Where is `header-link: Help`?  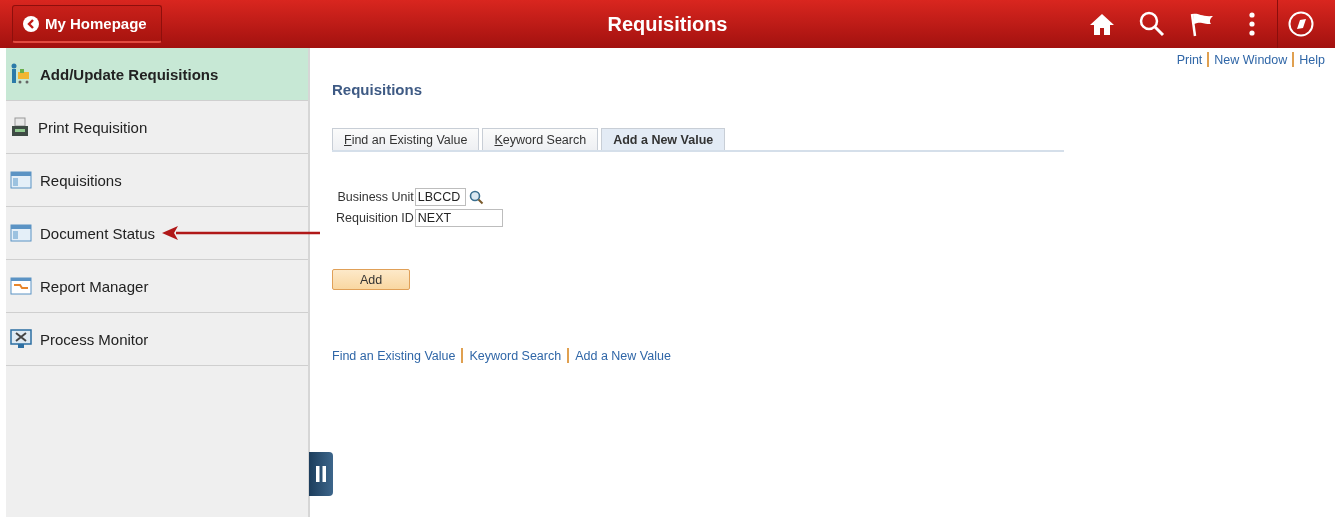
header-link: Help is located at coordinates (1312, 59).